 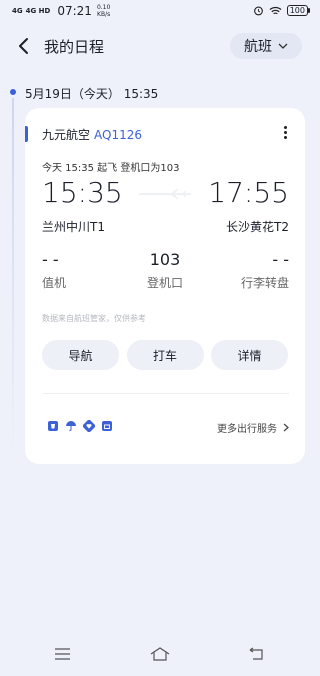 I want to click on baggage-value: - -, so click(x=280, y=259).